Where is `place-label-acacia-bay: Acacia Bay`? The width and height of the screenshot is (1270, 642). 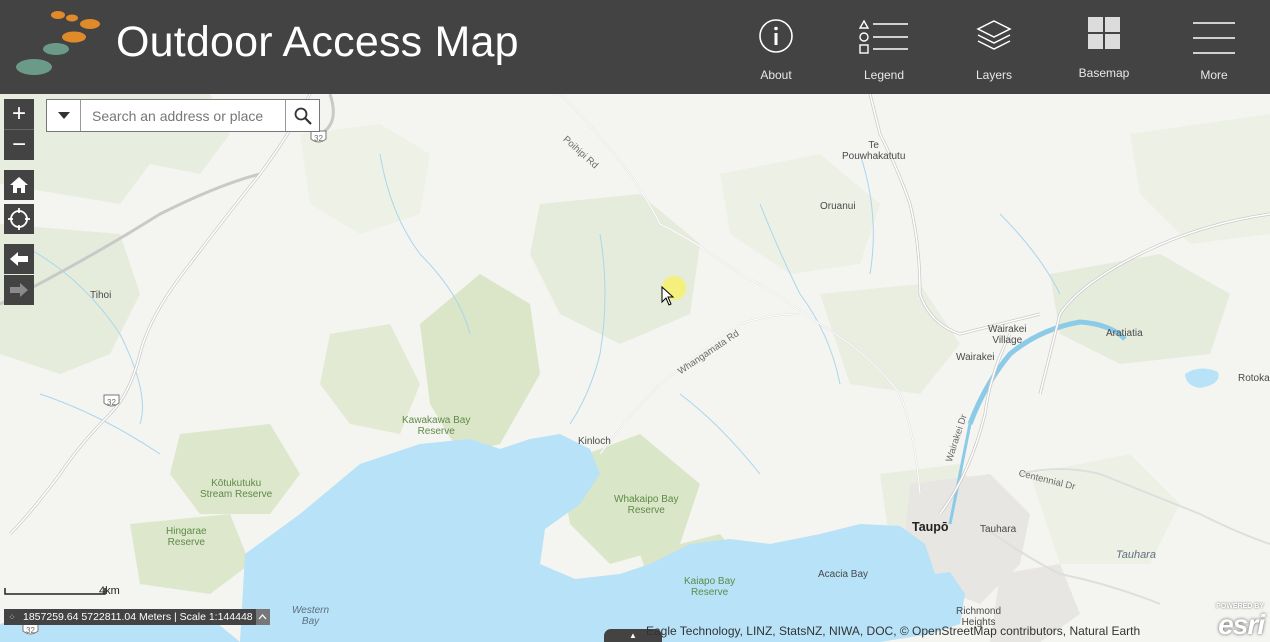
place-label-acacia-bay: Acacia Bay is located at coordinates (843, 574).